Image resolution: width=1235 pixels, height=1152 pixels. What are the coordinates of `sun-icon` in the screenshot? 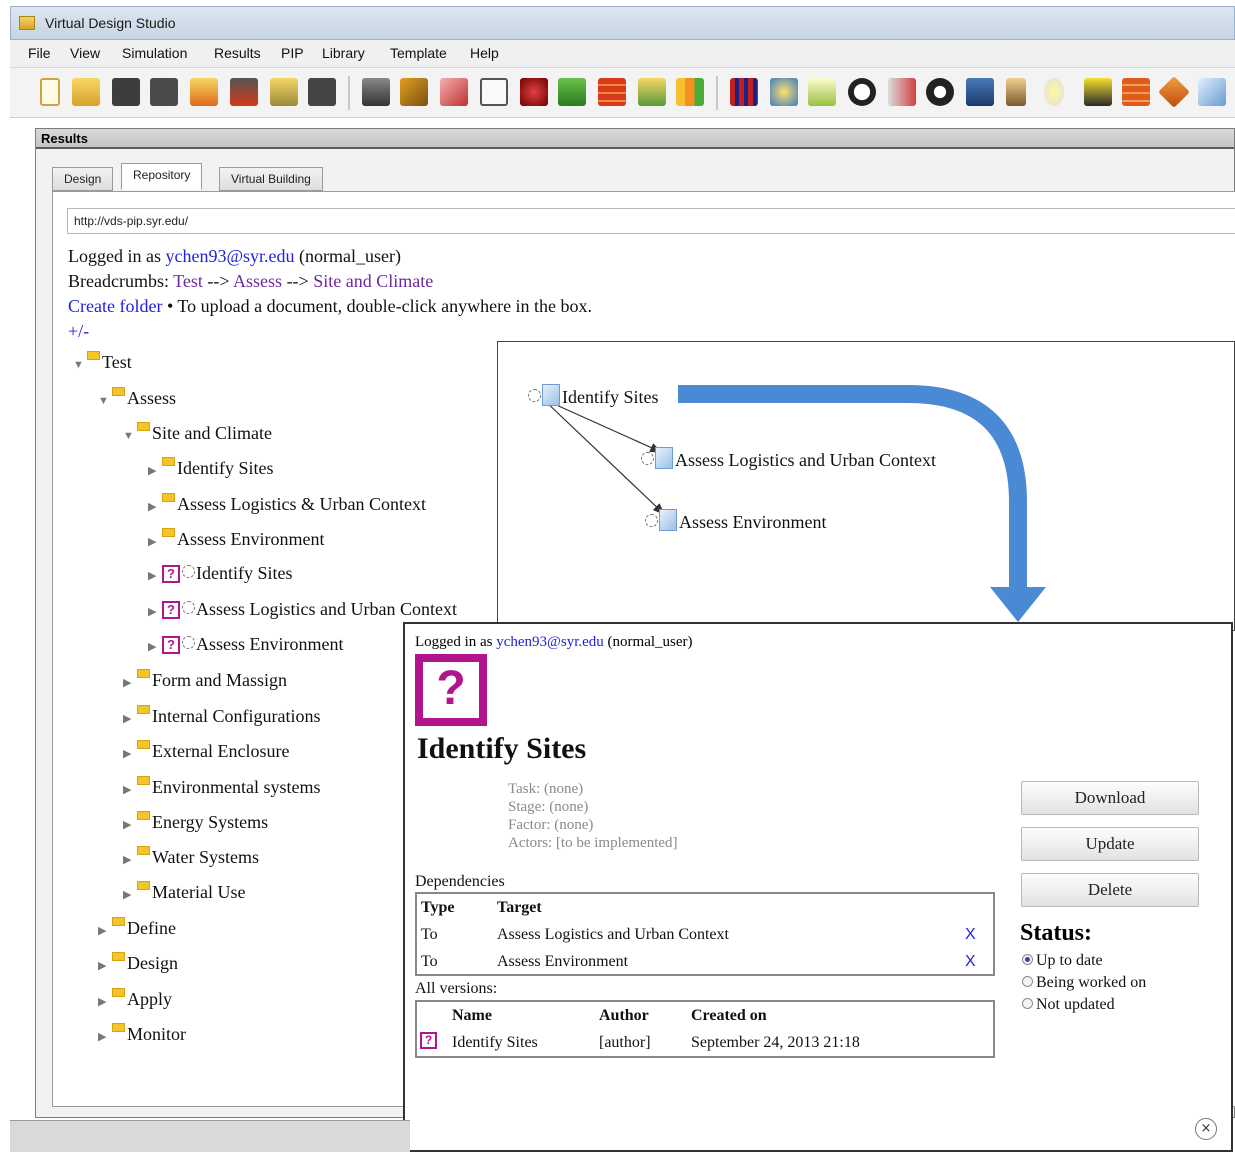 It's located at (784, 92).